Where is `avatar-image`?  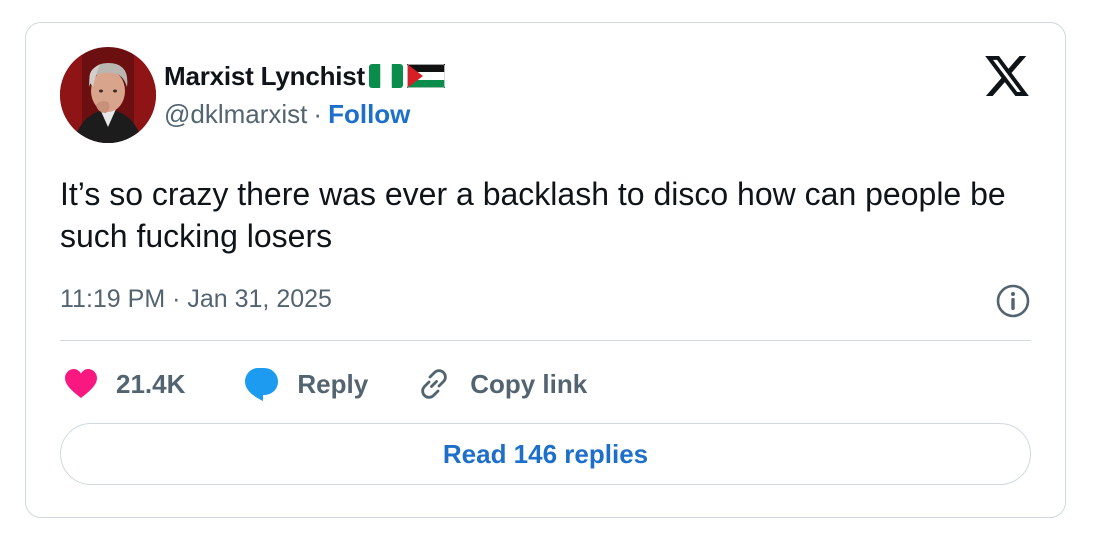 avatar-image is located at coordinates (108, 95).